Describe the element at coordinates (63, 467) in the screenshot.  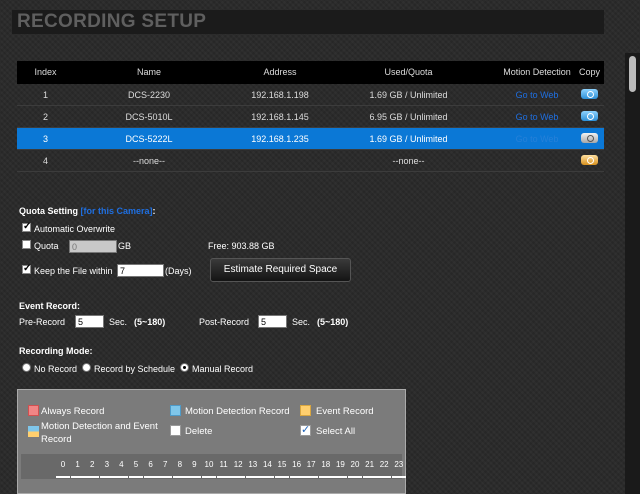
I see `hour-tick: 0` at that location.